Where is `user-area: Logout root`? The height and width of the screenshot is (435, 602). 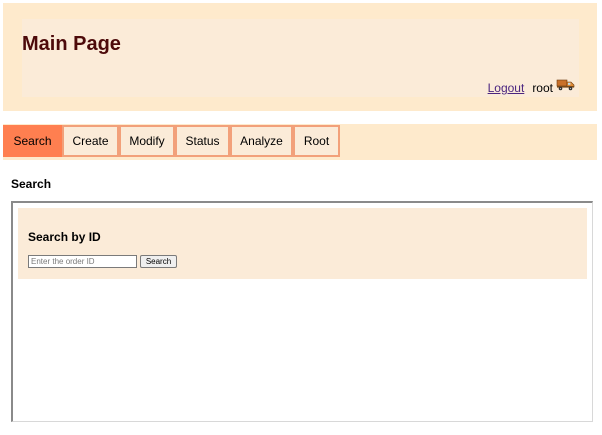 user-area: Logout root is located at coordinates (532, 84).